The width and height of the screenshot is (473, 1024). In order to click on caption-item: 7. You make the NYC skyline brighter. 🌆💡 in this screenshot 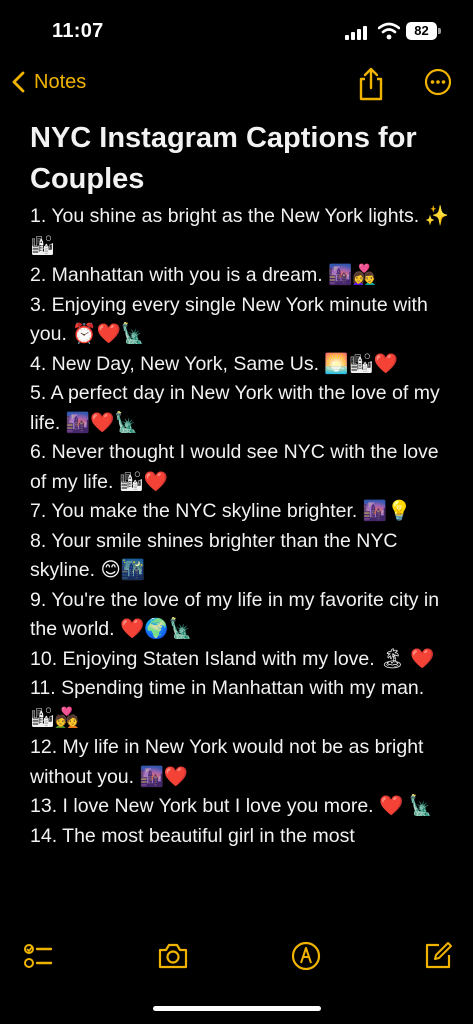, I will do `click(221, 511)`.